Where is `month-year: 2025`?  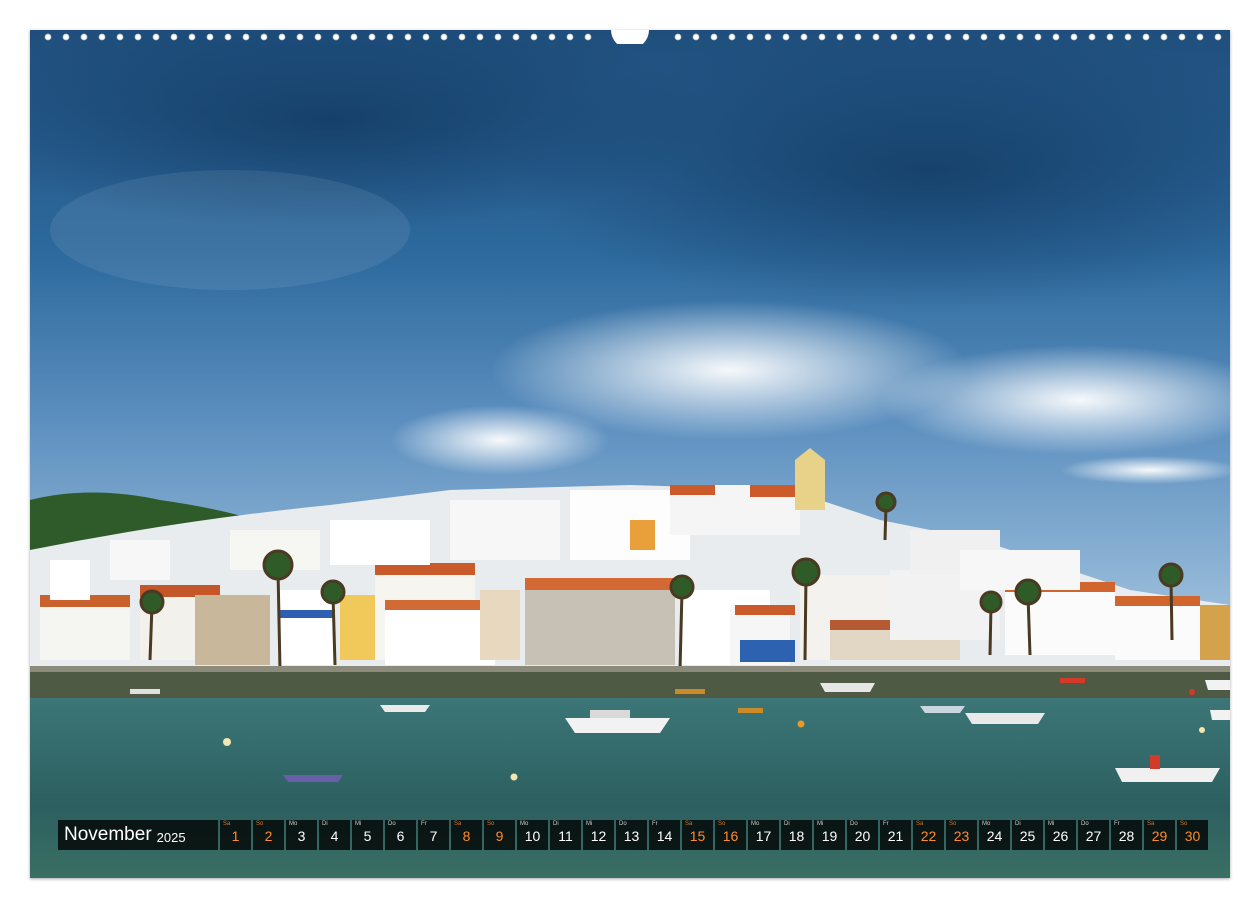
month-year: 2025 is located at coordinates (171, 837).